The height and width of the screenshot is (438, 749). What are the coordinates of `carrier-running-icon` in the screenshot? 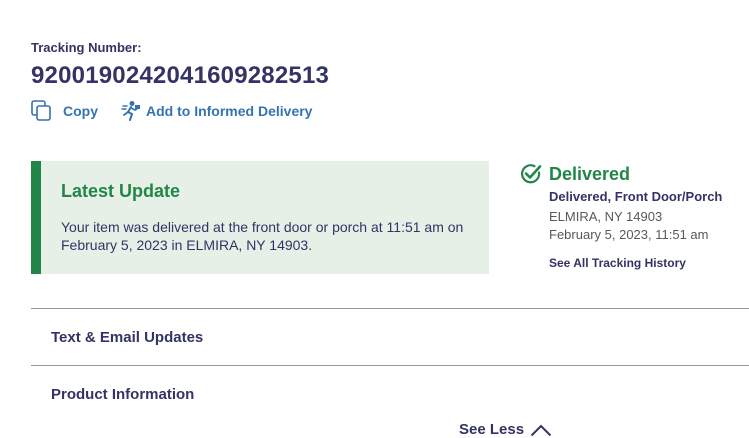 It's located at (131, 111).